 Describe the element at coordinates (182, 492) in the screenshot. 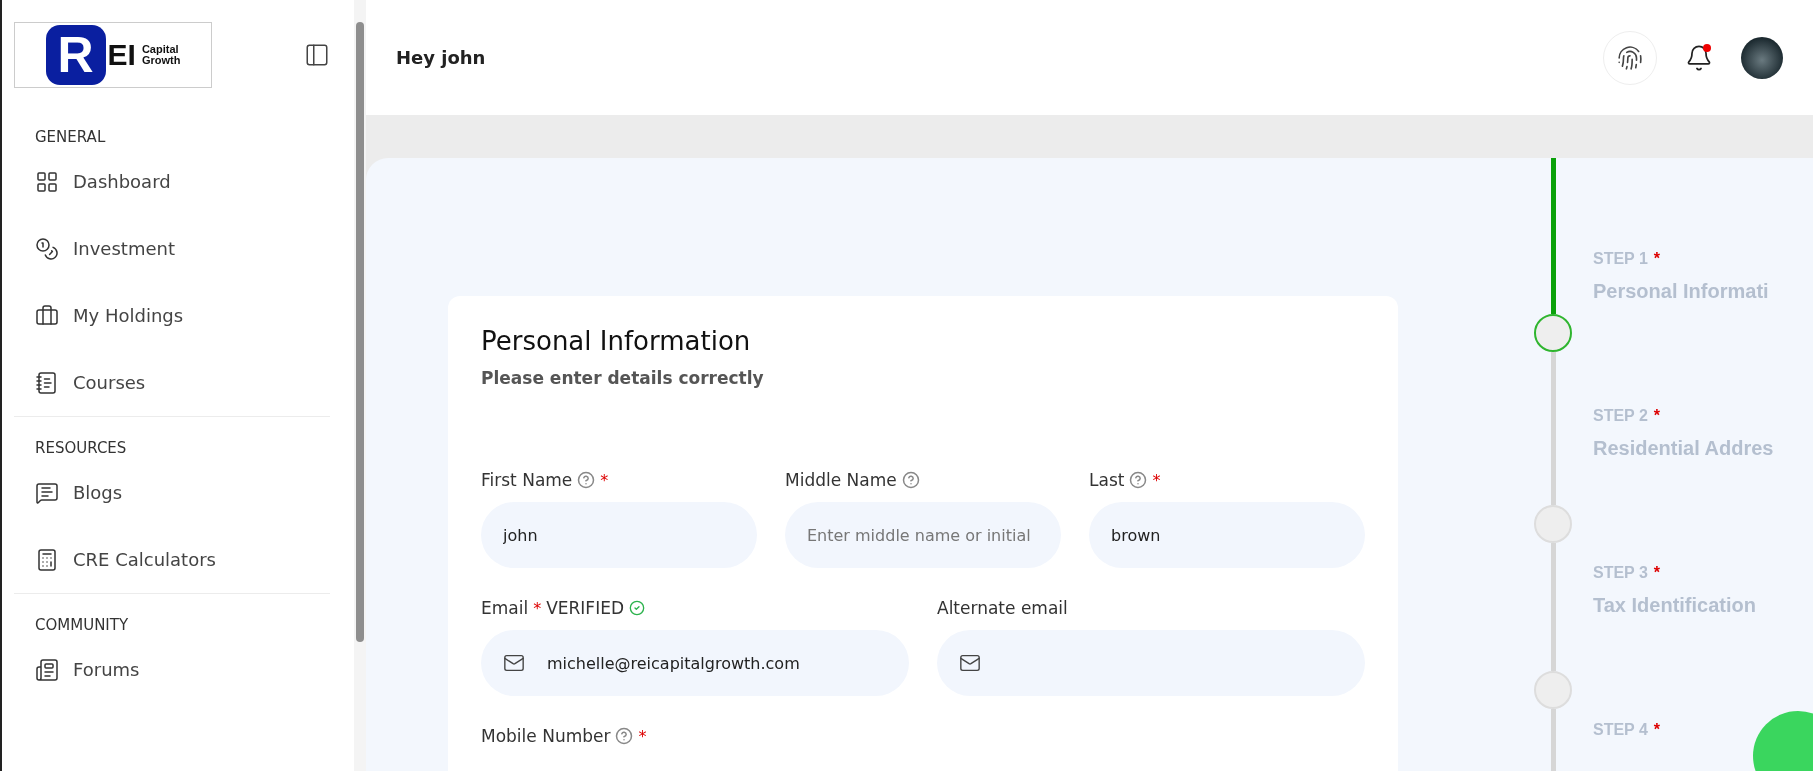

I see `nav-item: Blogs` at that location.